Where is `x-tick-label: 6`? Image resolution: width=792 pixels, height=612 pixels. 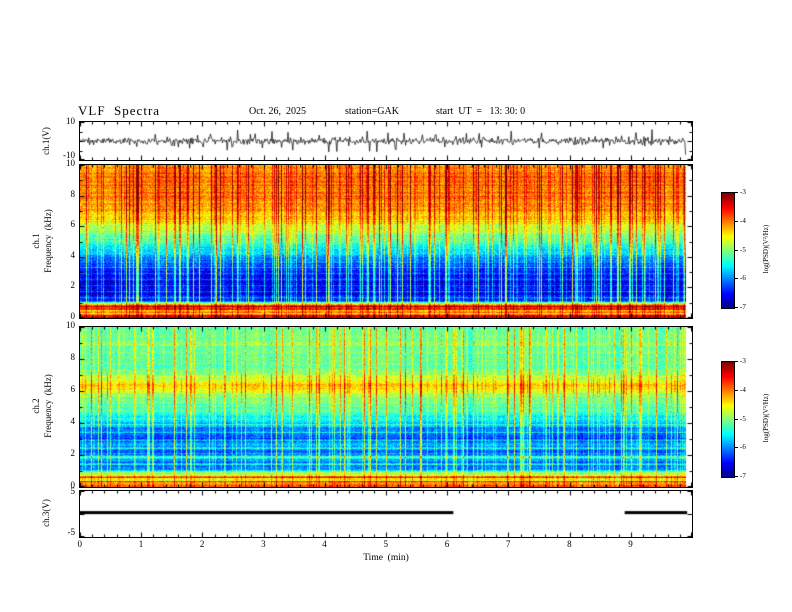 x-tick-label: 6 is located at coordinates (447, 544).